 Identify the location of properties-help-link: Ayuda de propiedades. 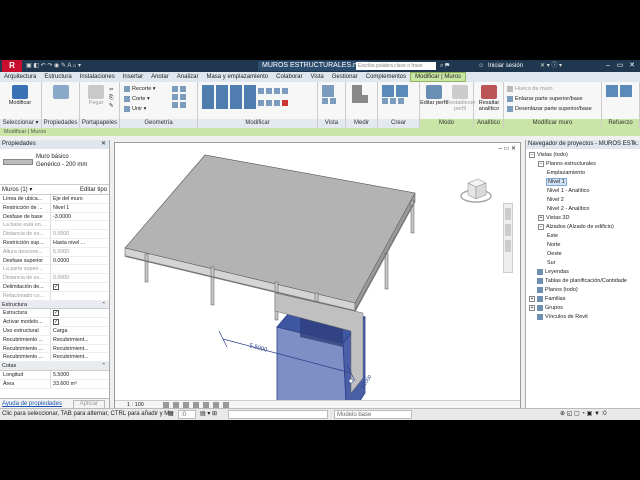
(31, 404).